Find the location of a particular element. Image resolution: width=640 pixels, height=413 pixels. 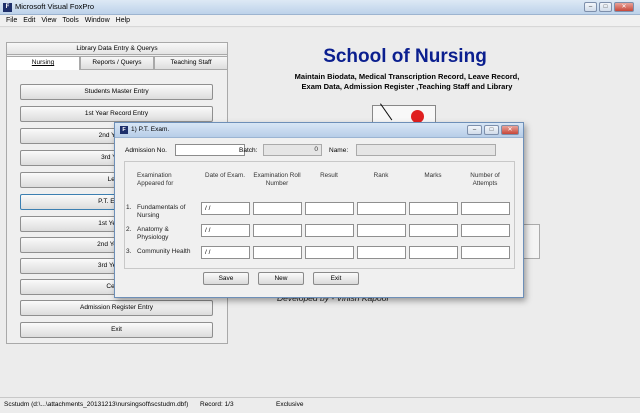

dialog-title-bar: F 1) P.T. Exam. – □ ✕ is located at coordinates (319, 130).